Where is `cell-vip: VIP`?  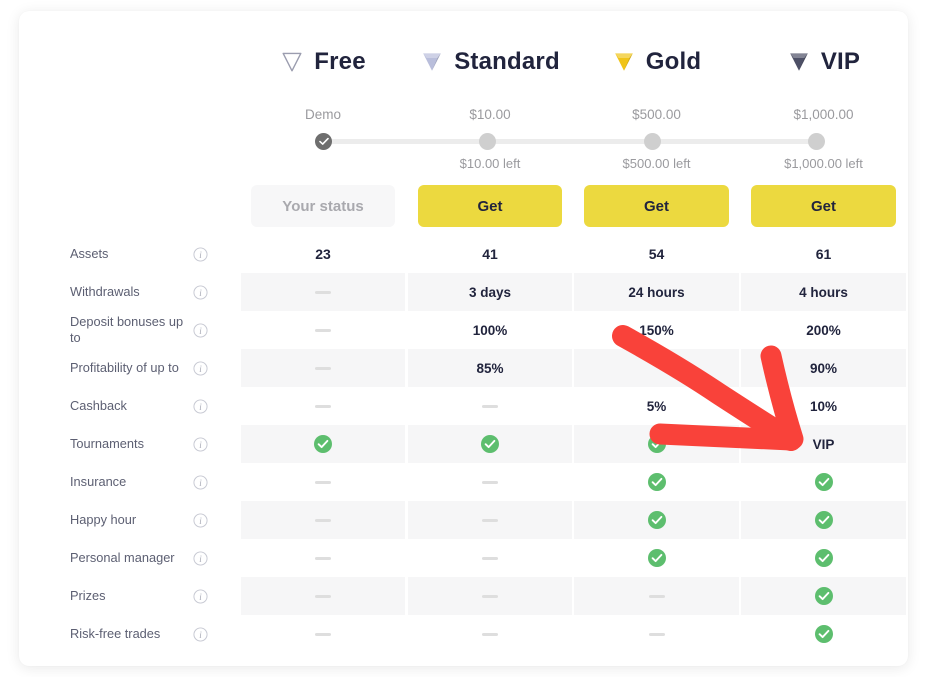 cell-vip: VIP is located at coordinates (823, 444).